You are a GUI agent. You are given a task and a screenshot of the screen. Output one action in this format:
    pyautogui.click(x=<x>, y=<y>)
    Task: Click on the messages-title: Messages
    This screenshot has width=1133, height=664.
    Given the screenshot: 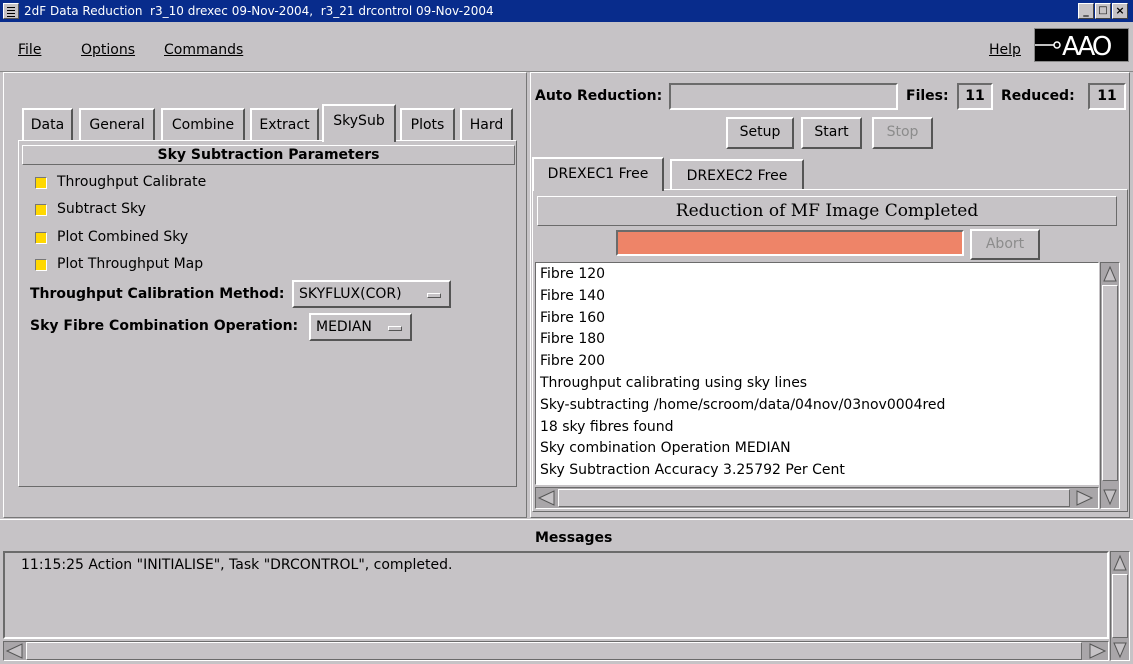 What is the action you would take?
    pyautogui.click(x=574, y=538)
    